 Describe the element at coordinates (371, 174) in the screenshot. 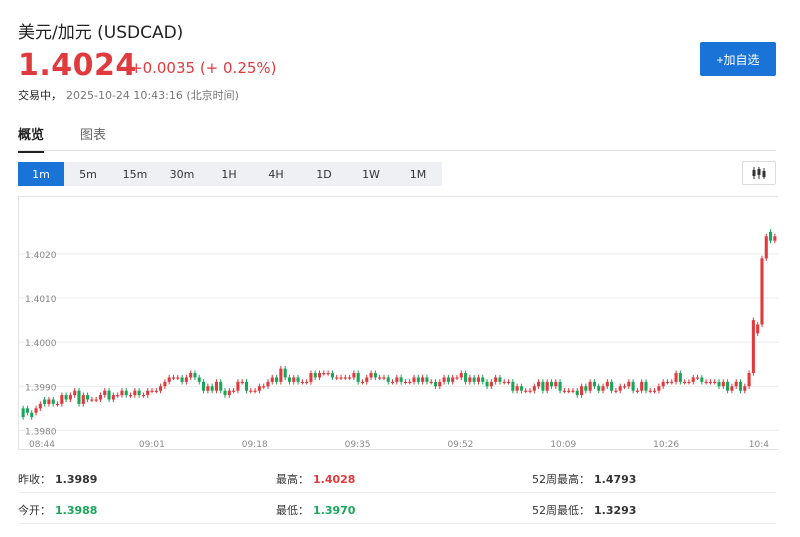

I see `interval-1w: 1W` at that location.